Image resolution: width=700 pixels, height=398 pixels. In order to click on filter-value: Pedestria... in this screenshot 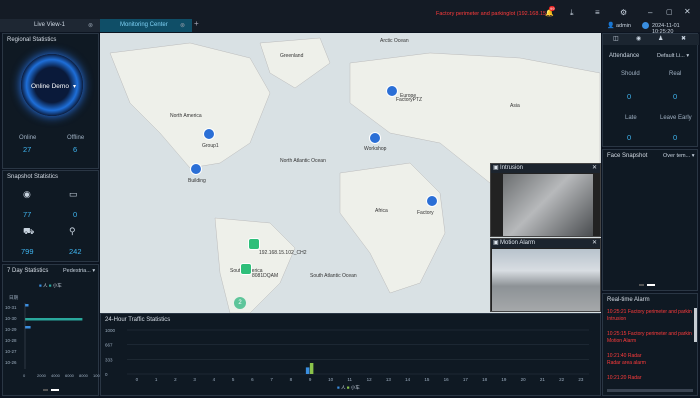, I will do `click(77, 271)`.